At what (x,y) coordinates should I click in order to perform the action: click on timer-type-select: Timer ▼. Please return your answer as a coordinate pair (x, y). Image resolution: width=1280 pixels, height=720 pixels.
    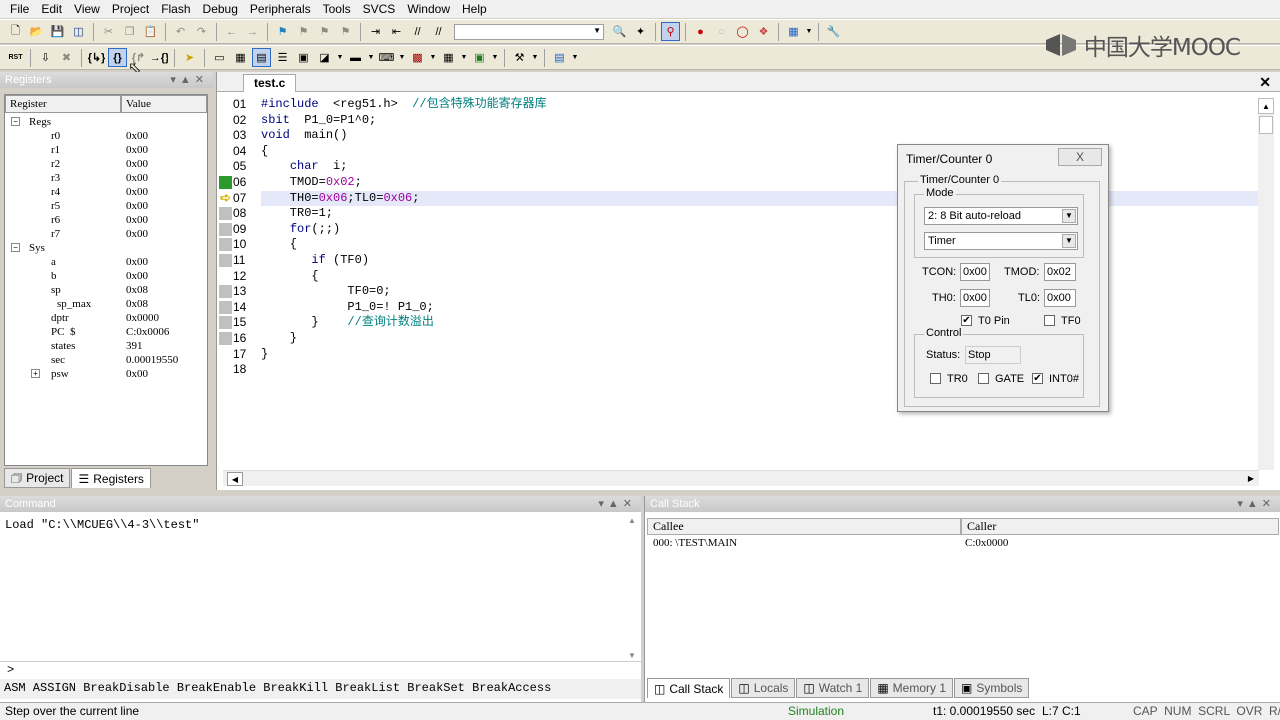
    Looking at the image, I should click on (1001, 241).